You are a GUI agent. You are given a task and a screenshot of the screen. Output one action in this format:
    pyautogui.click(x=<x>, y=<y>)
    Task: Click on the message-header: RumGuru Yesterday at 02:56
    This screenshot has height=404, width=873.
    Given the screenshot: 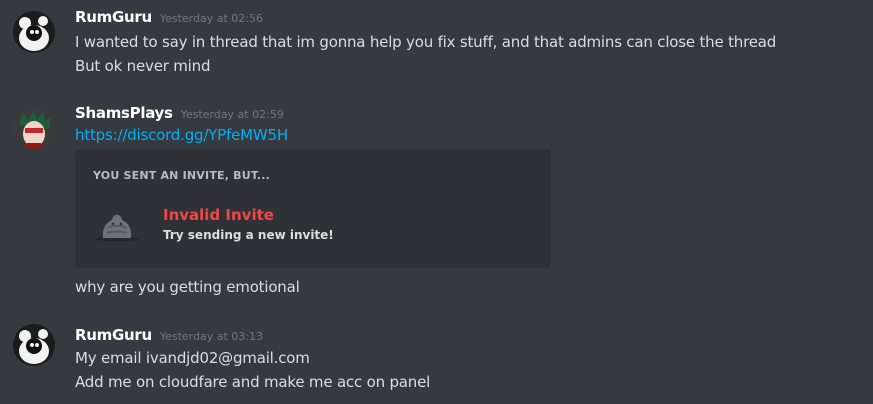 What is the action you would take?
    pyautogui.click(x=169, y=17)
    